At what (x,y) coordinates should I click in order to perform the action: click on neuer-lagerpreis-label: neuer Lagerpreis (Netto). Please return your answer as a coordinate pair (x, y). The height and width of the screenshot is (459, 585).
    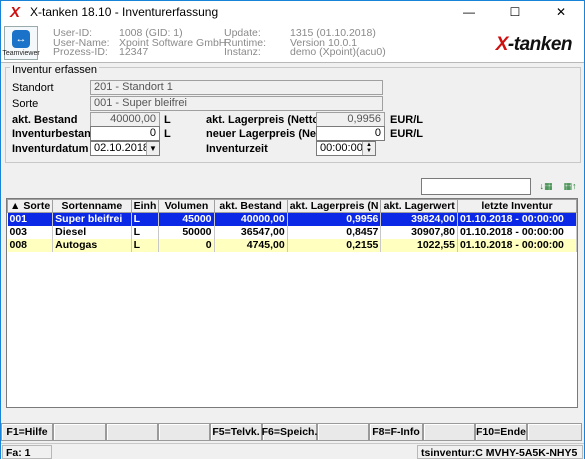
    Looking at the image, I should click on (270, 134).